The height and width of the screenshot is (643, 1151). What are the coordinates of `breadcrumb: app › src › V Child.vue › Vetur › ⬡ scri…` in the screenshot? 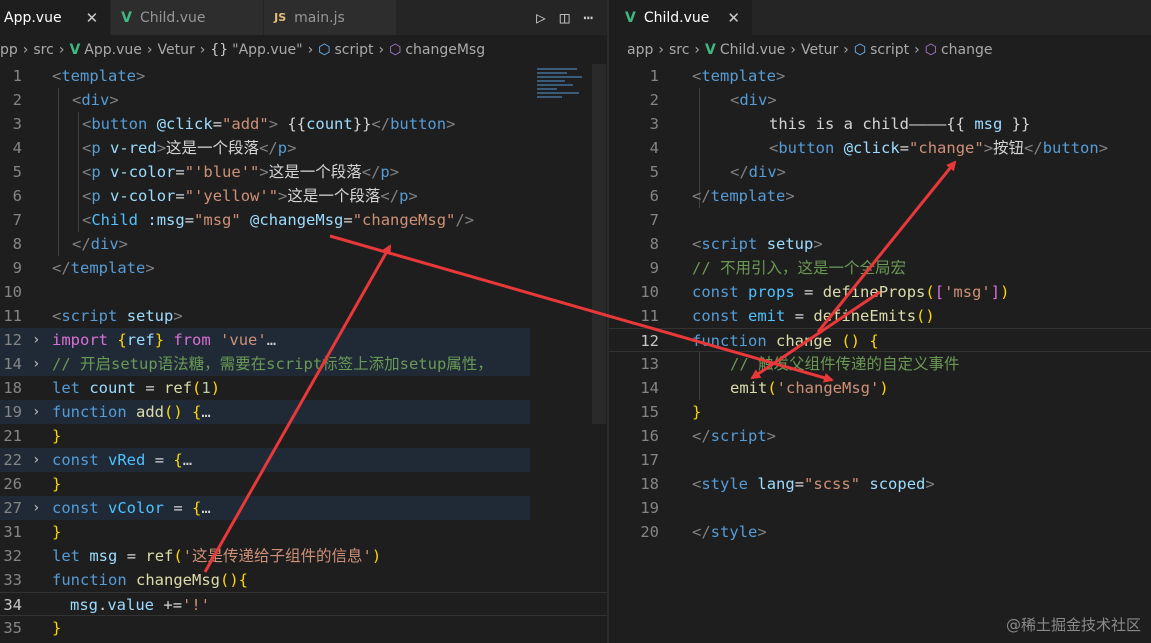 It's located at (889, 50).